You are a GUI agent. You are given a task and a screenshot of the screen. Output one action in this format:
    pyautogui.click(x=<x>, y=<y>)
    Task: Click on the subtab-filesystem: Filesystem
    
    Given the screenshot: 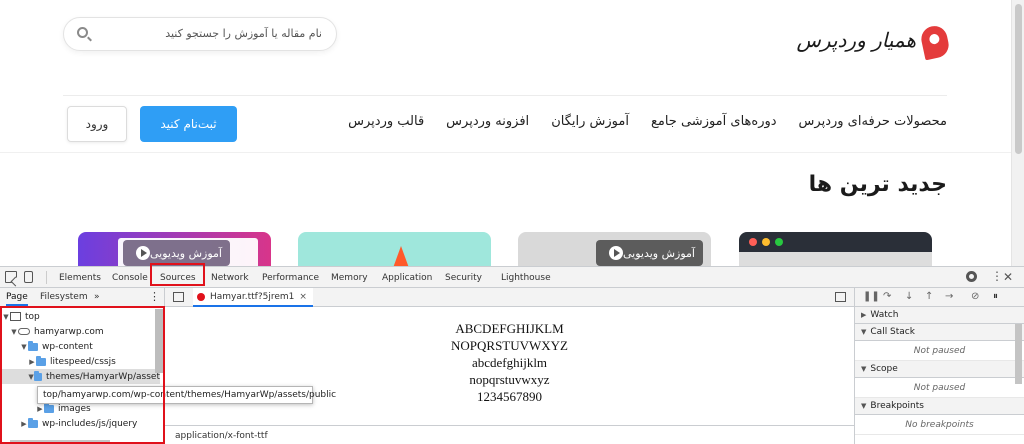 What is the action you would take?
    pyautogui.click(x=64, y=297)
    